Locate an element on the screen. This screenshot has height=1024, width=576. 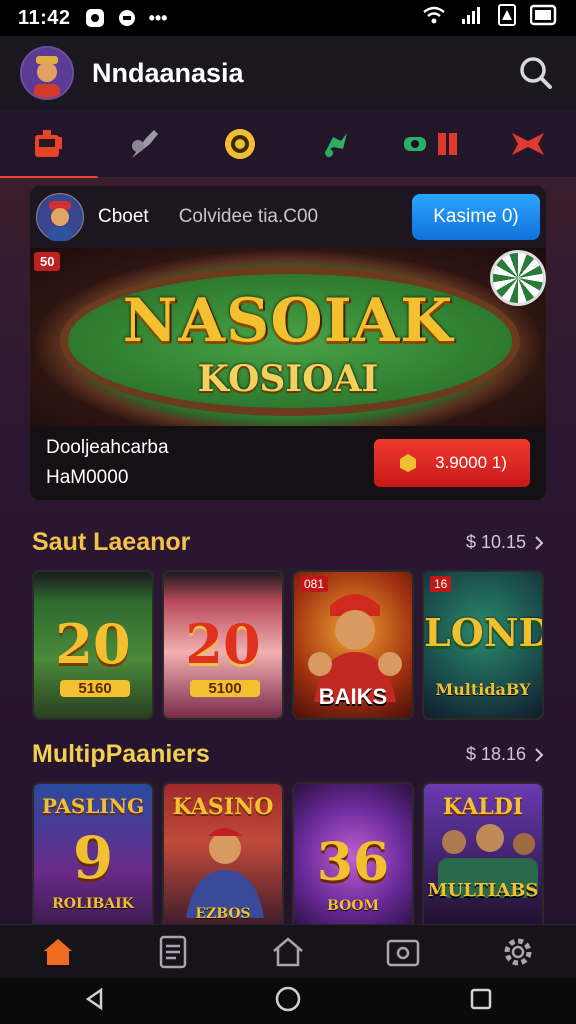
wallet-icon is located at coordinates (403, 952).